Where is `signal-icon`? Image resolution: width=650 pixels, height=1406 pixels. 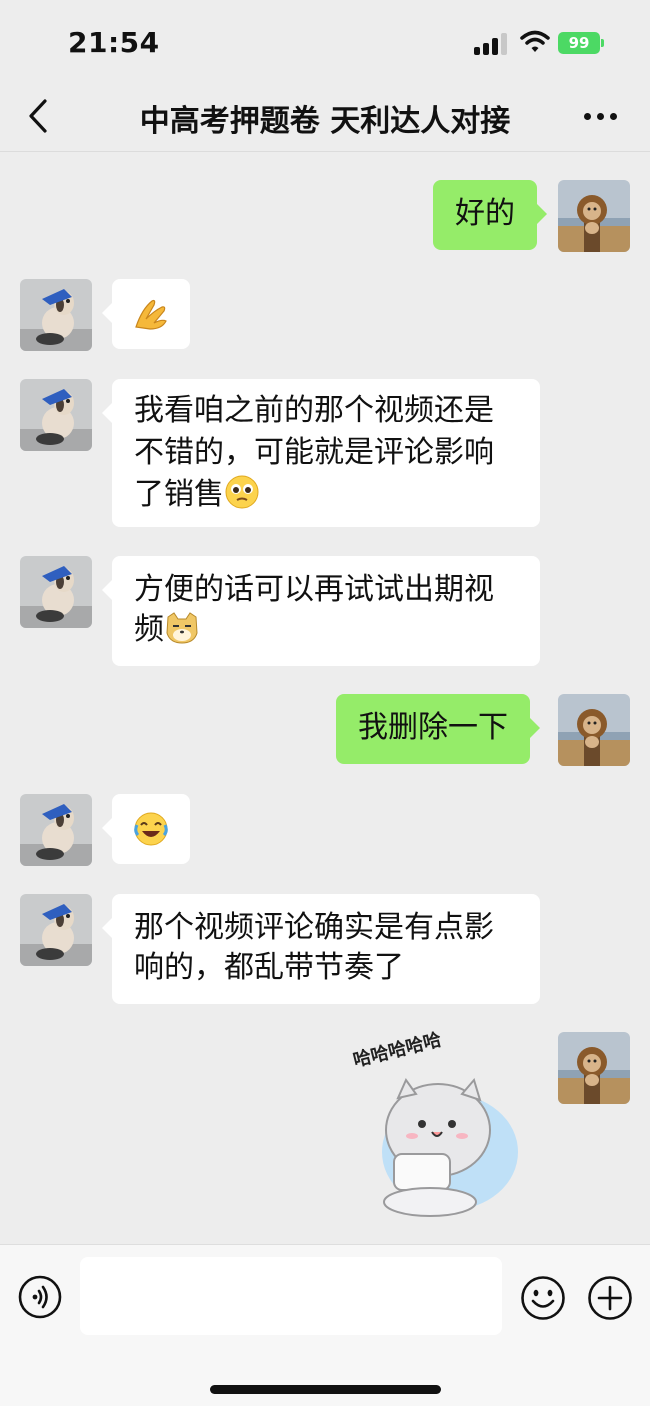
signal-icon is located at coordinates (492, 44).